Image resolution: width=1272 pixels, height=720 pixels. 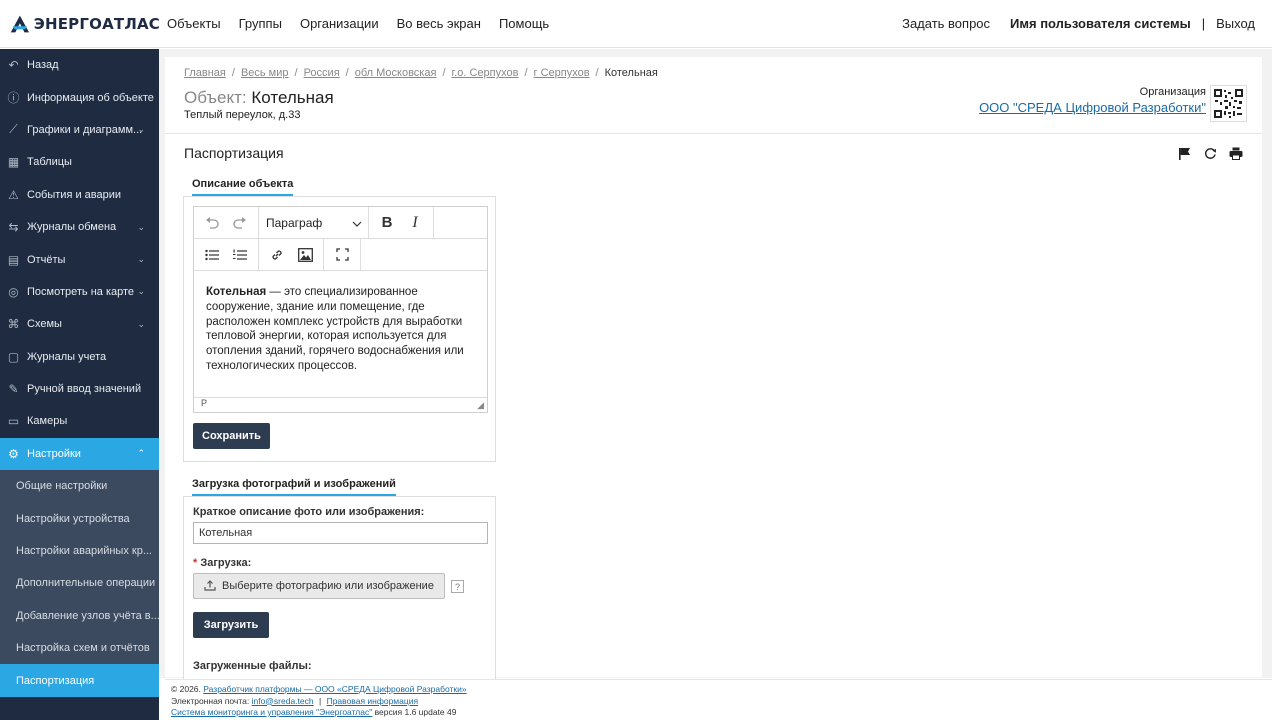 What do you see at coordinates (946, 23) in the screenshot?
I see `ask-question-link: Задать вопрос` at bounding box center [946, 23].